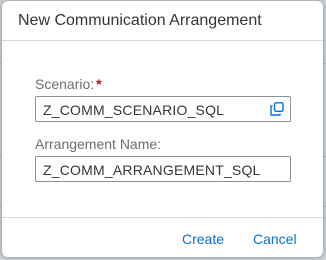 The width and height of the screenshot is (326, 260). I want to click on scenario-input: Z_COMM_SCENARIO_SQL, so click(163, 109).